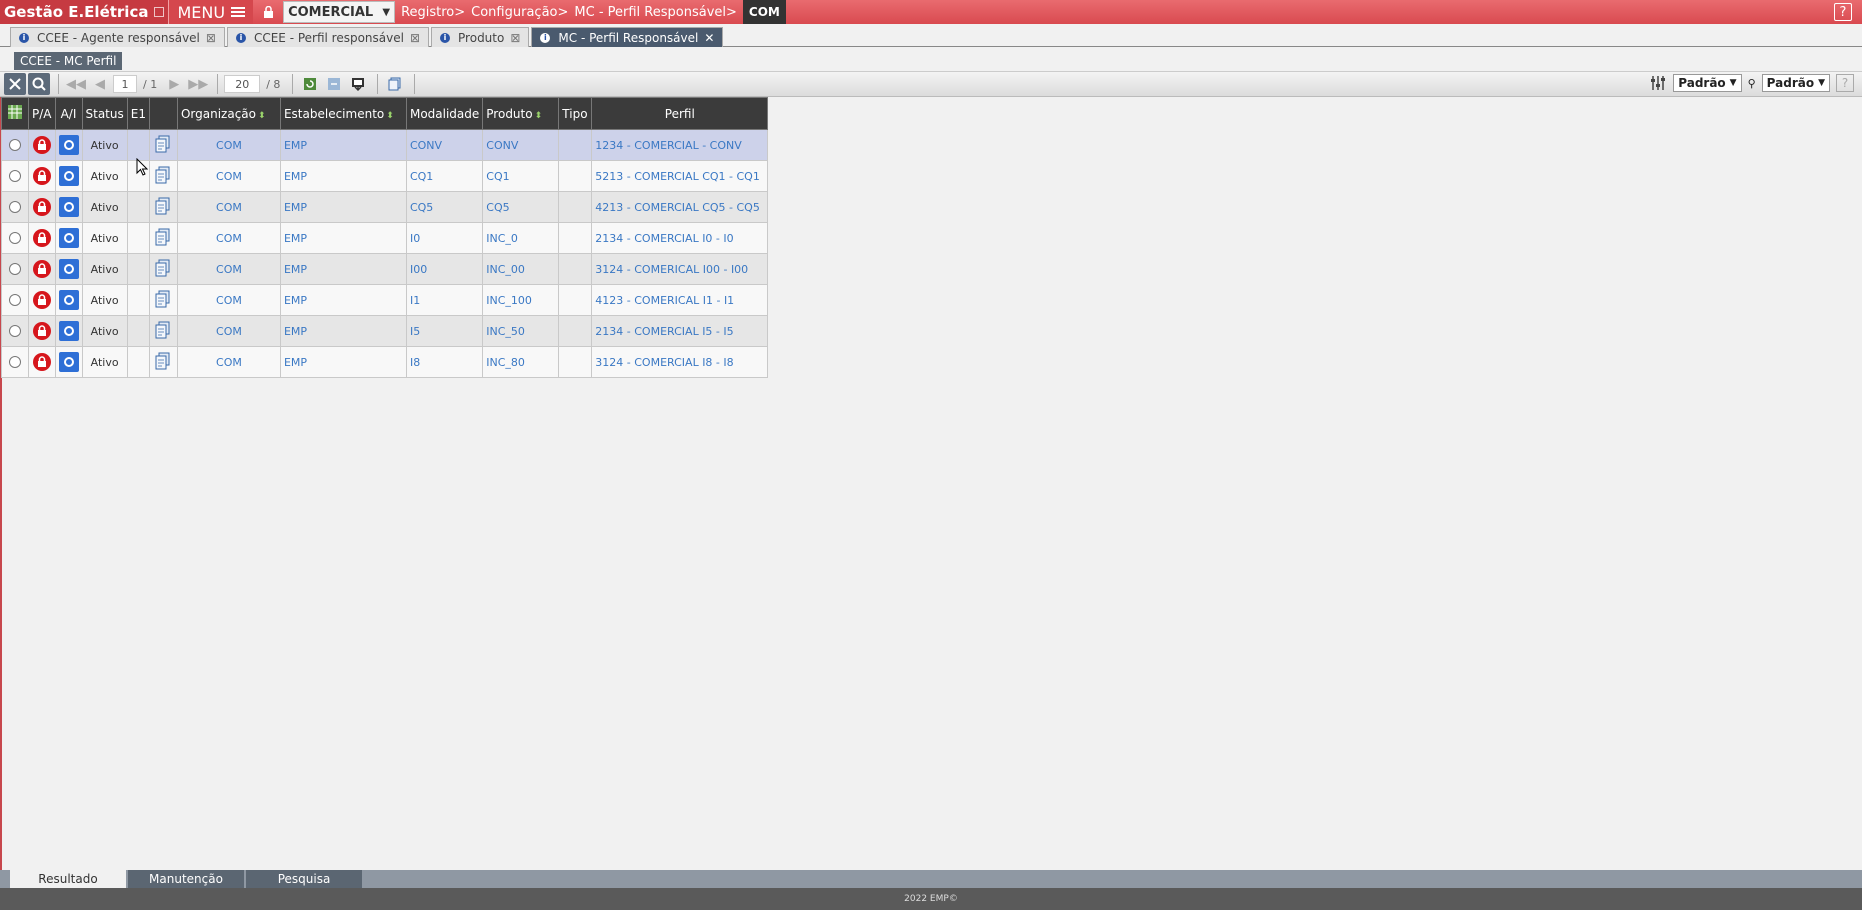  Describe the element at coordinates (1845, 83) in the screenshot. I see `help-button-small: ?` at that location.